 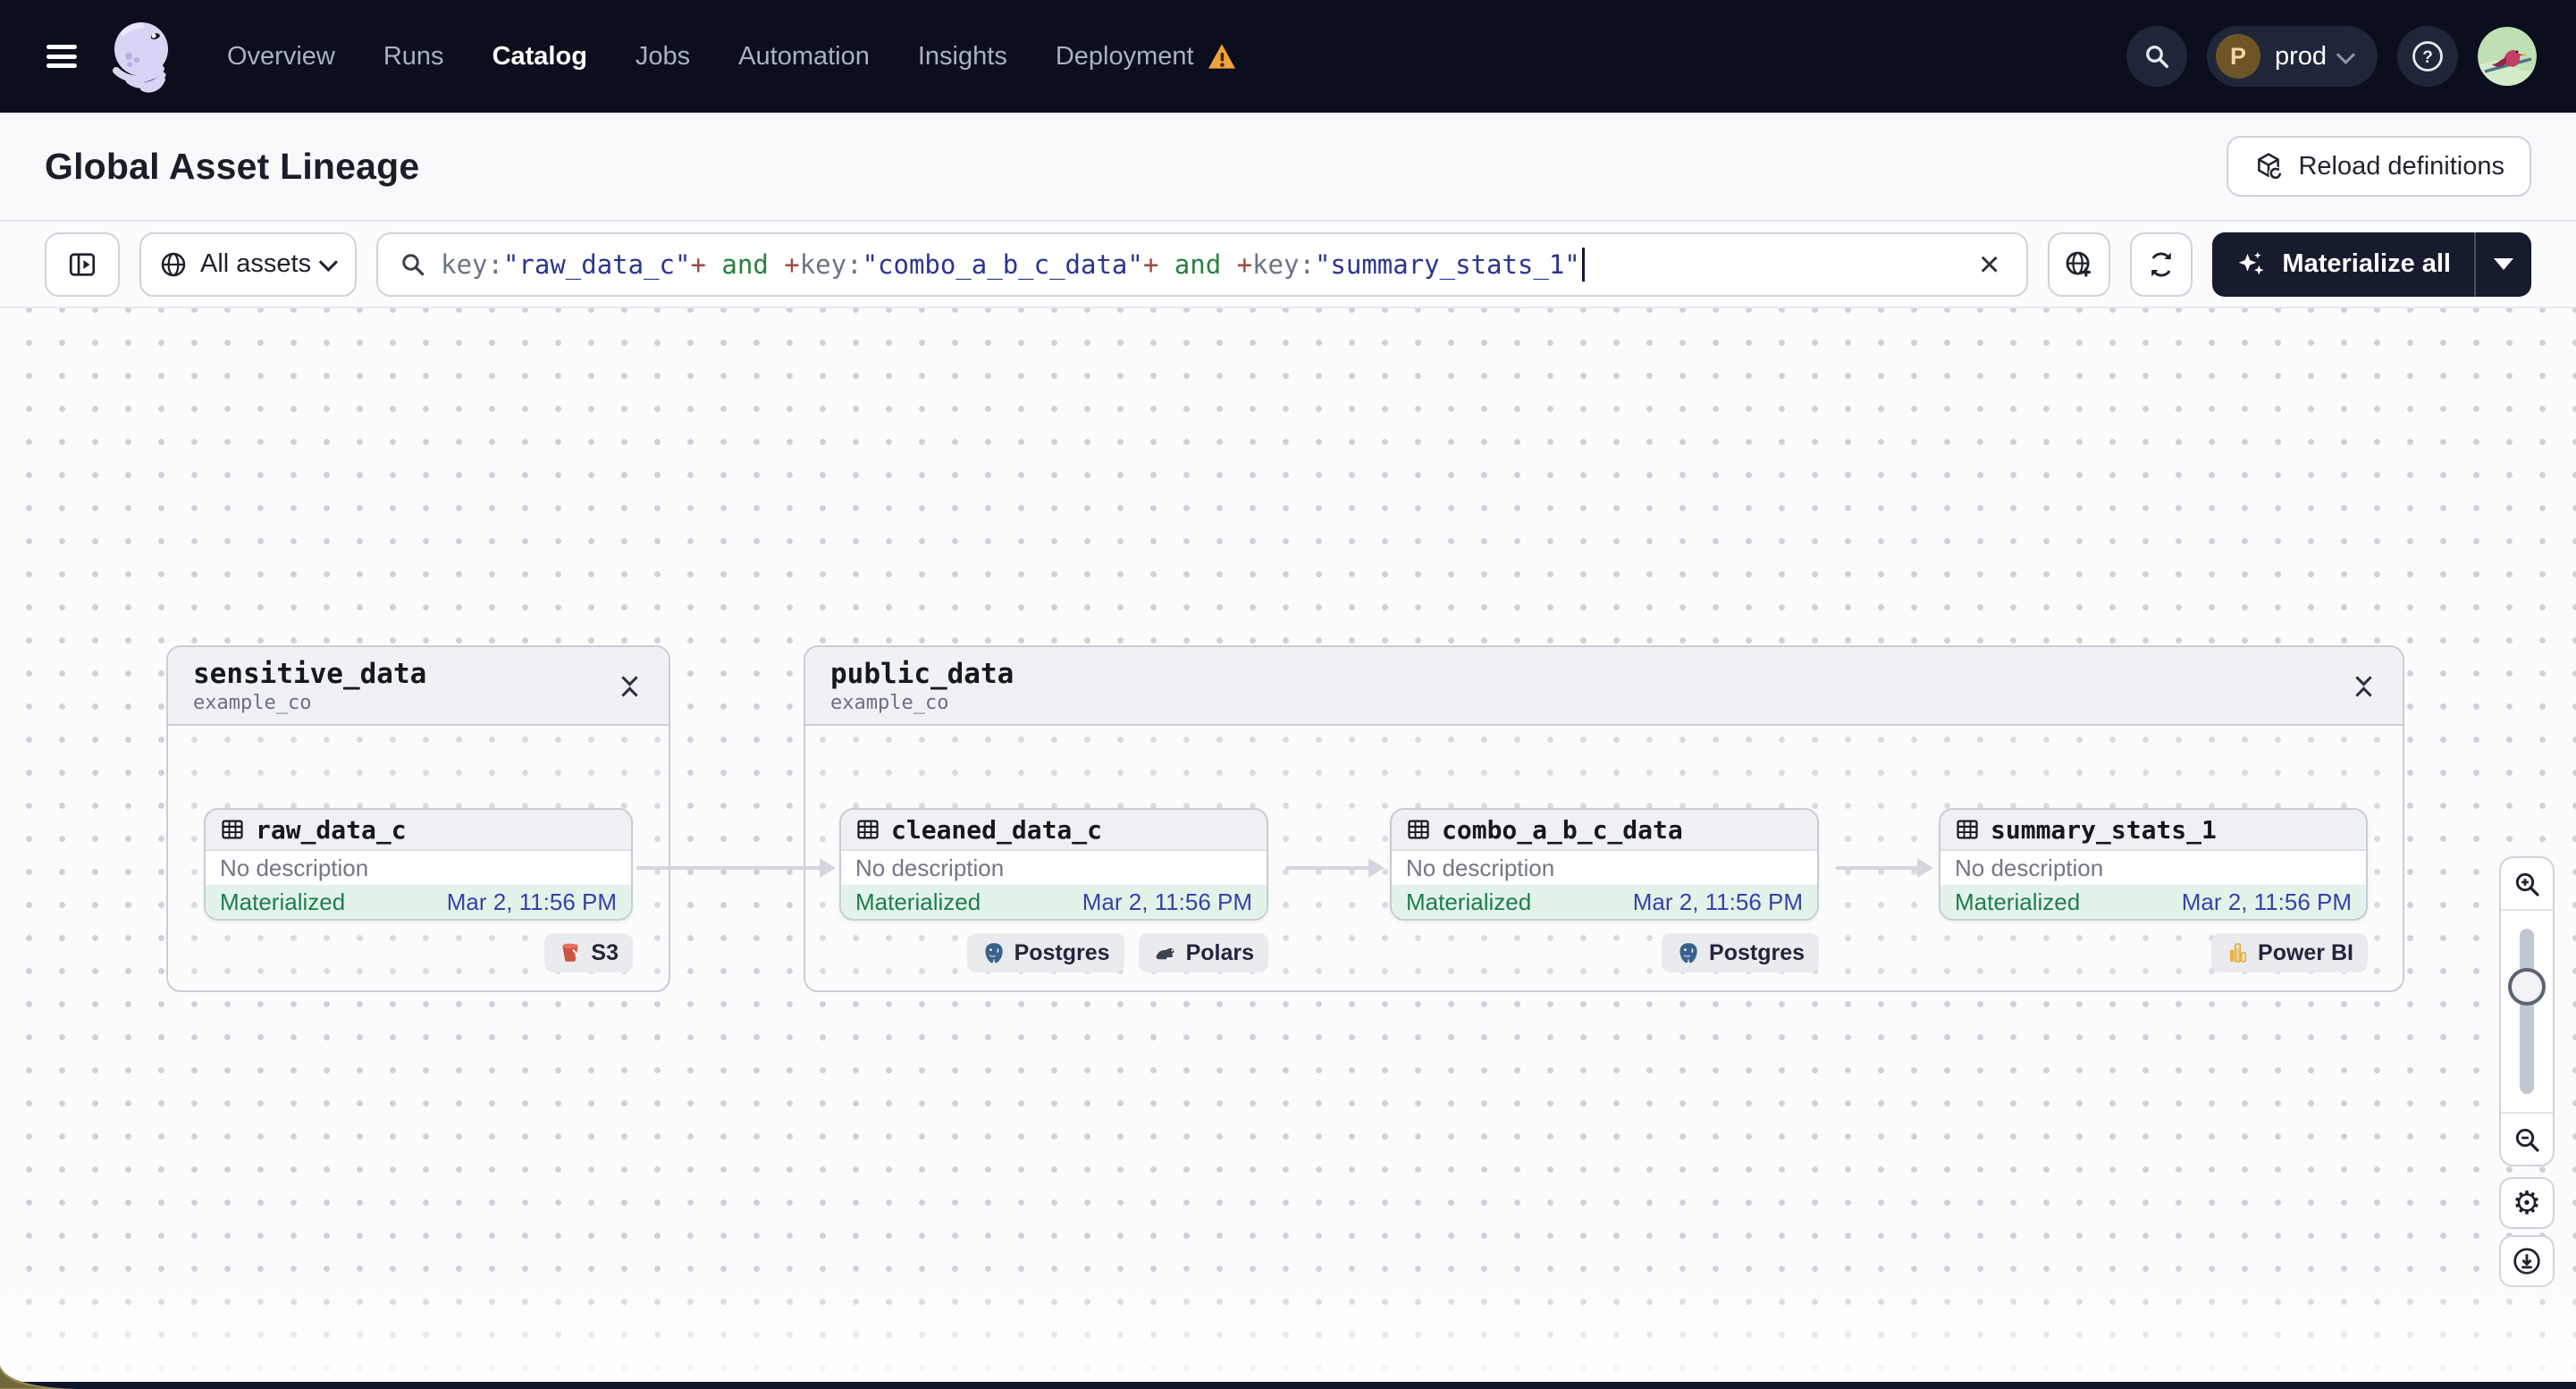 What do you see at coordinates (1990, 264) in the screenshot?
I see `clear-query-button: ×` at bounding box center [1990, 264].